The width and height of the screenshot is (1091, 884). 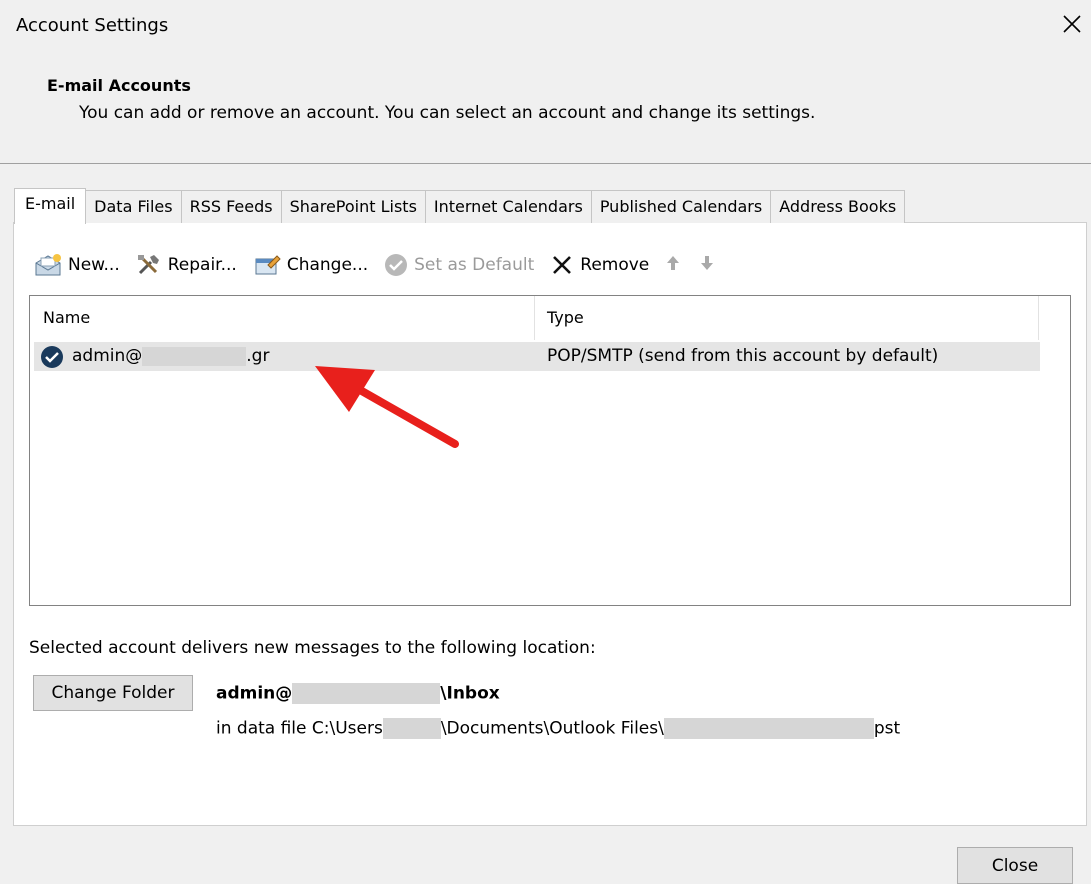 What do you see at coordinates (387, 407) in the screenshot?
I see `annotation-arrow` at bounding box center [387, 407].